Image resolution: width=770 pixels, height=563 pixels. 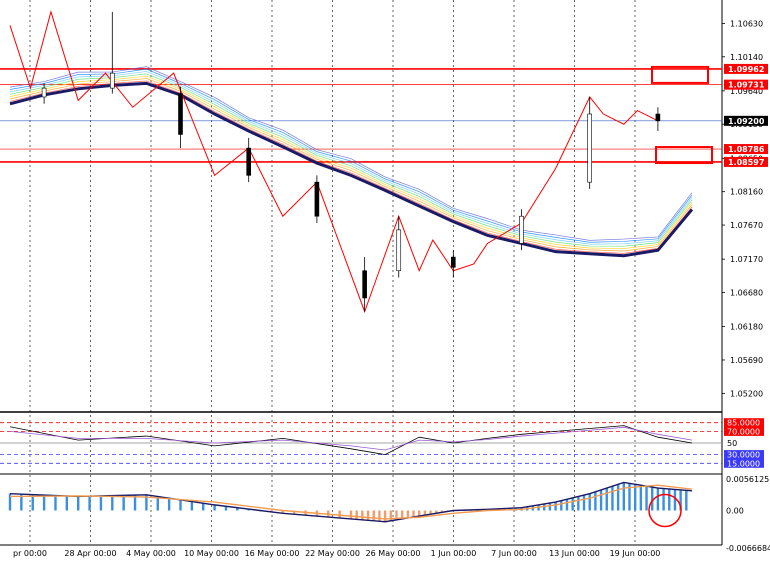 I want to click on price-tag-label: 1.08786, so click(x=746, y=149).